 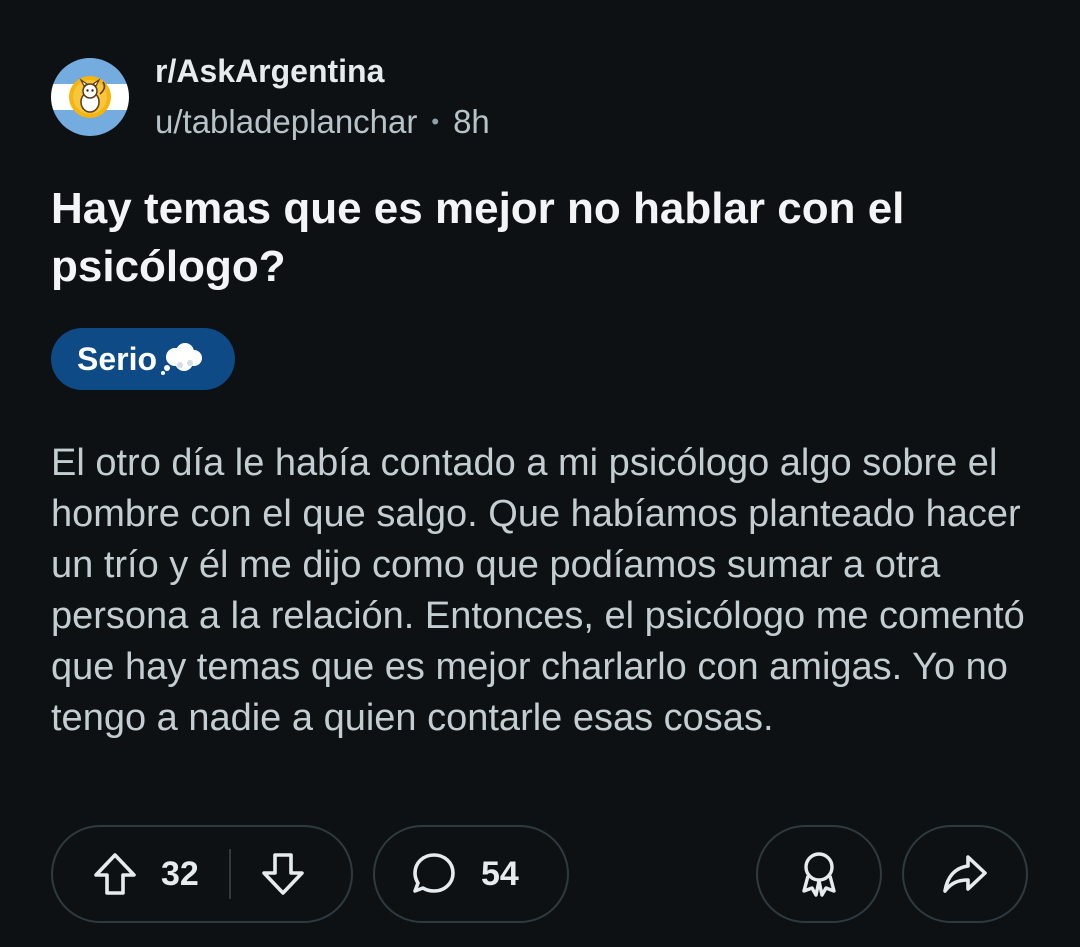 I want to click on share-arrow-icon, so click(x=965, y=874).